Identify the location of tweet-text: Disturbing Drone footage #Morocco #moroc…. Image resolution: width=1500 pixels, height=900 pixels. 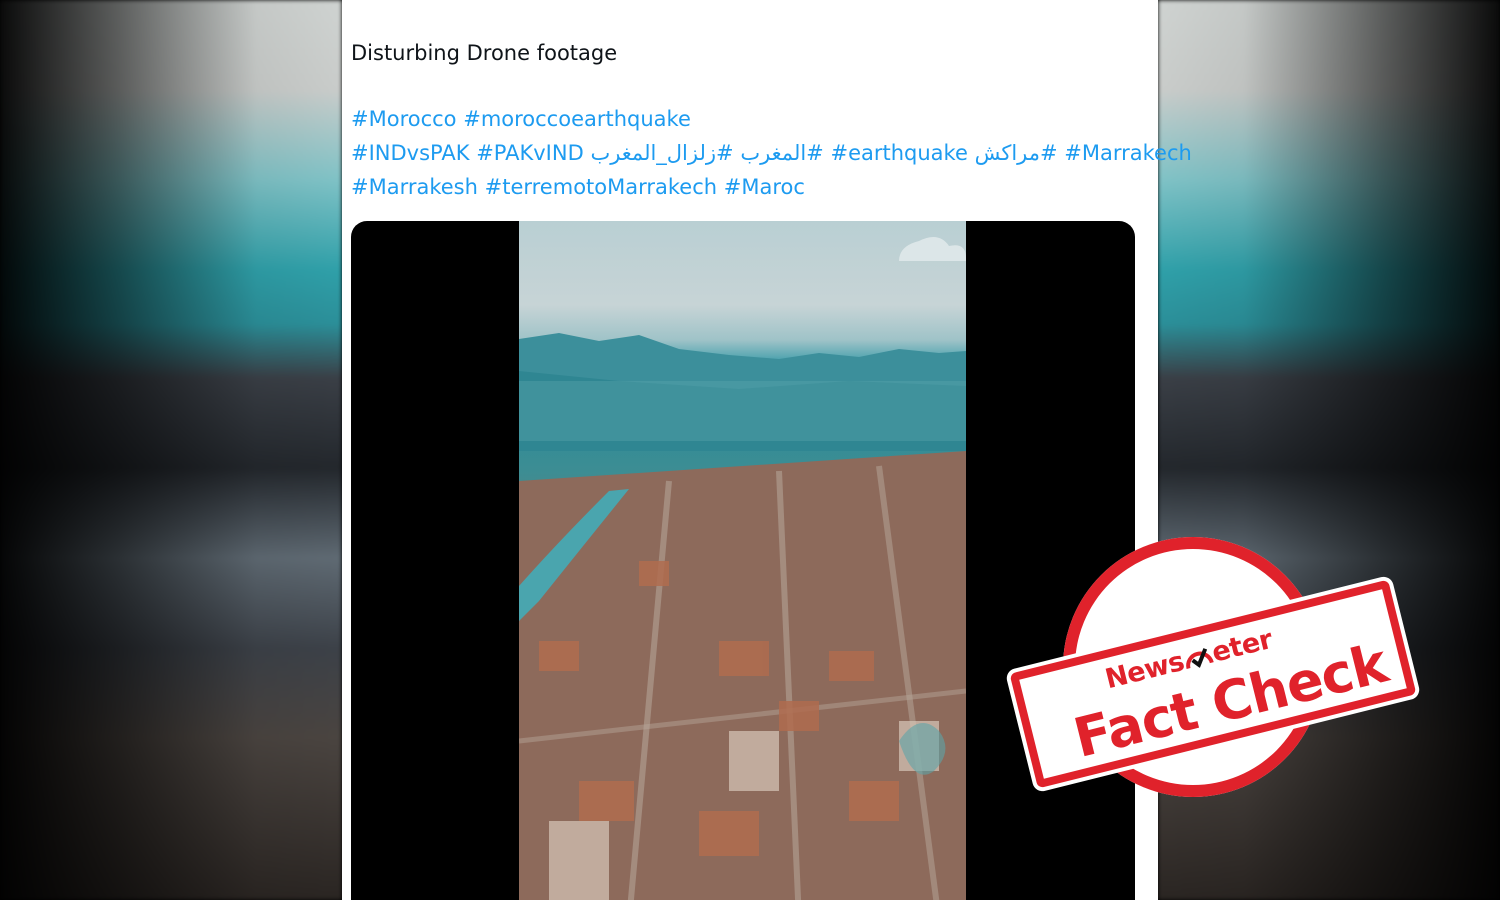
(771, 120).